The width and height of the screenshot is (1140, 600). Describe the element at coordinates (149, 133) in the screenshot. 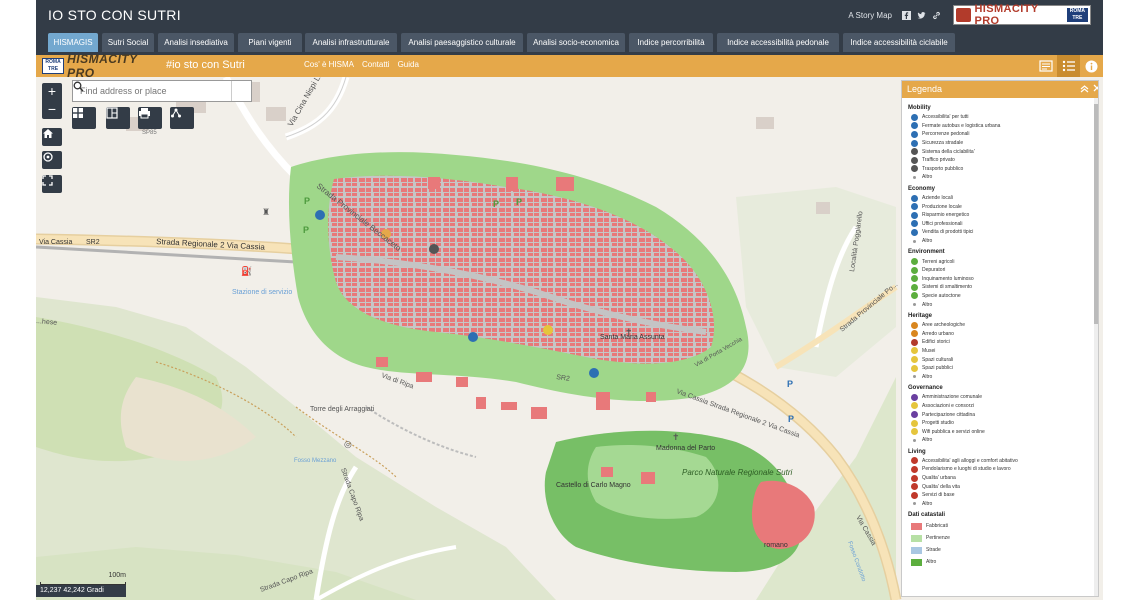

I see `label-sp85: SP85` at that location.